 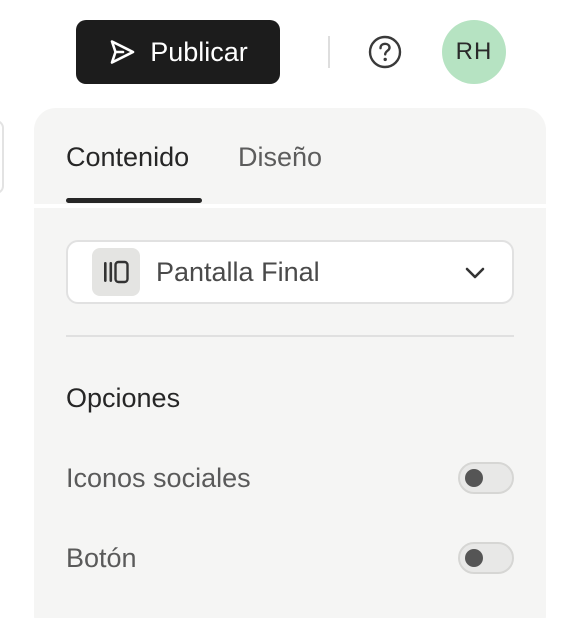 I want to click on active-tab-indicator, so click(x=134, y=200).